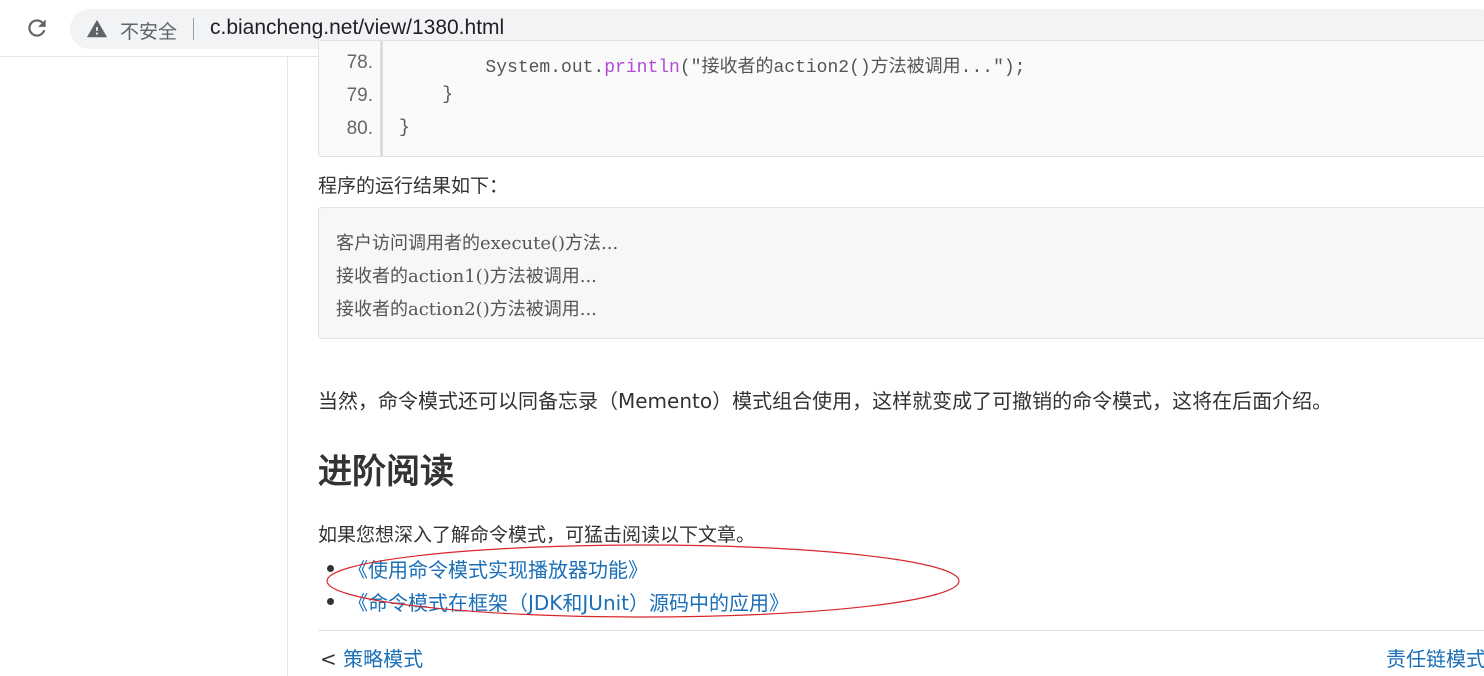 The height and width of the screenshot is (676, 1484). I want to click on line-number: 79., so click(359, 95).